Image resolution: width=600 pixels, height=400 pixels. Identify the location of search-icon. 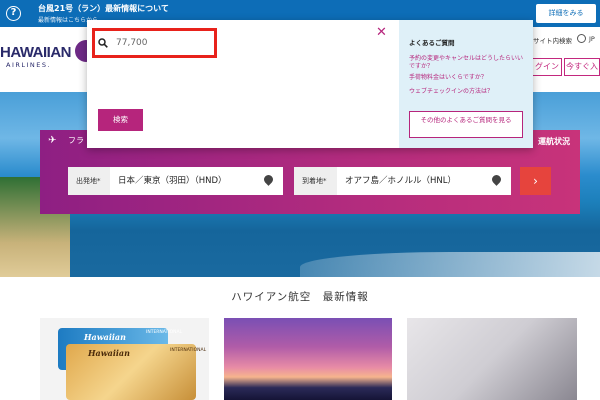
(103, 43).